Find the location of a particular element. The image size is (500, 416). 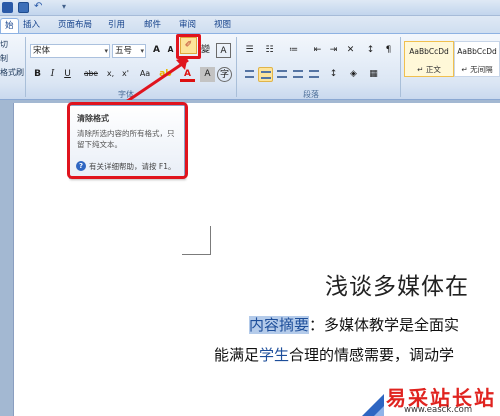

style-no-spacing: AaBbCcDd ↵ 无间隔 is located at coordinates (477, 59).